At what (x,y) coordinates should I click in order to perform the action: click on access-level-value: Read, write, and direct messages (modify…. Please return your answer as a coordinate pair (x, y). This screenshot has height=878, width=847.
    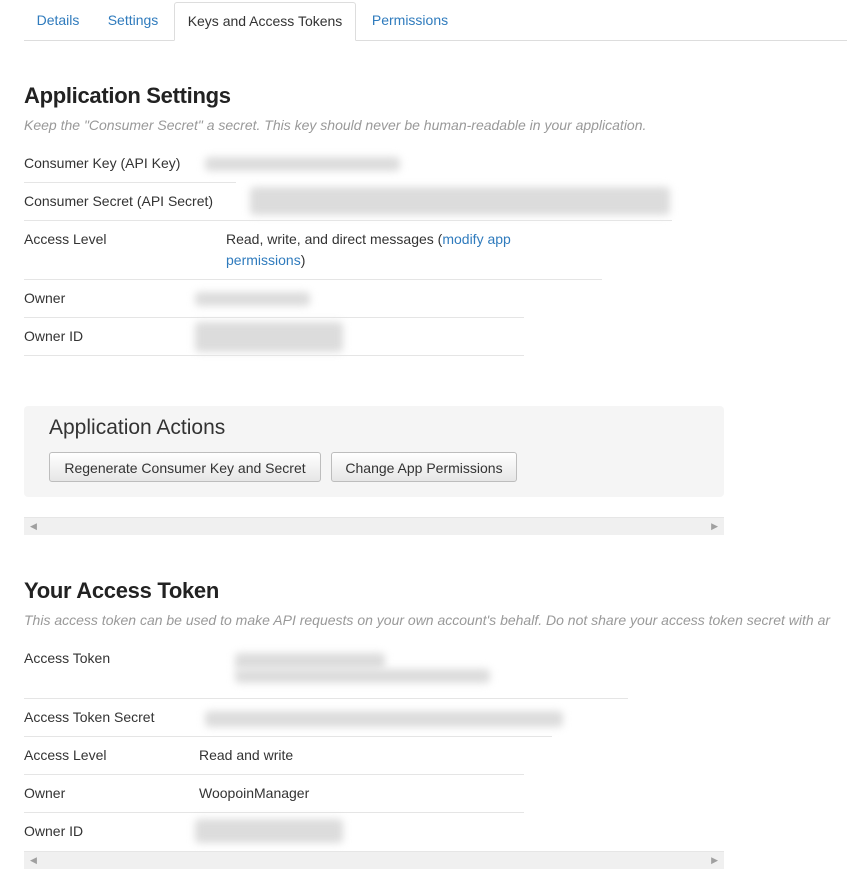
    Looking at the image, I should click on (386, 250).